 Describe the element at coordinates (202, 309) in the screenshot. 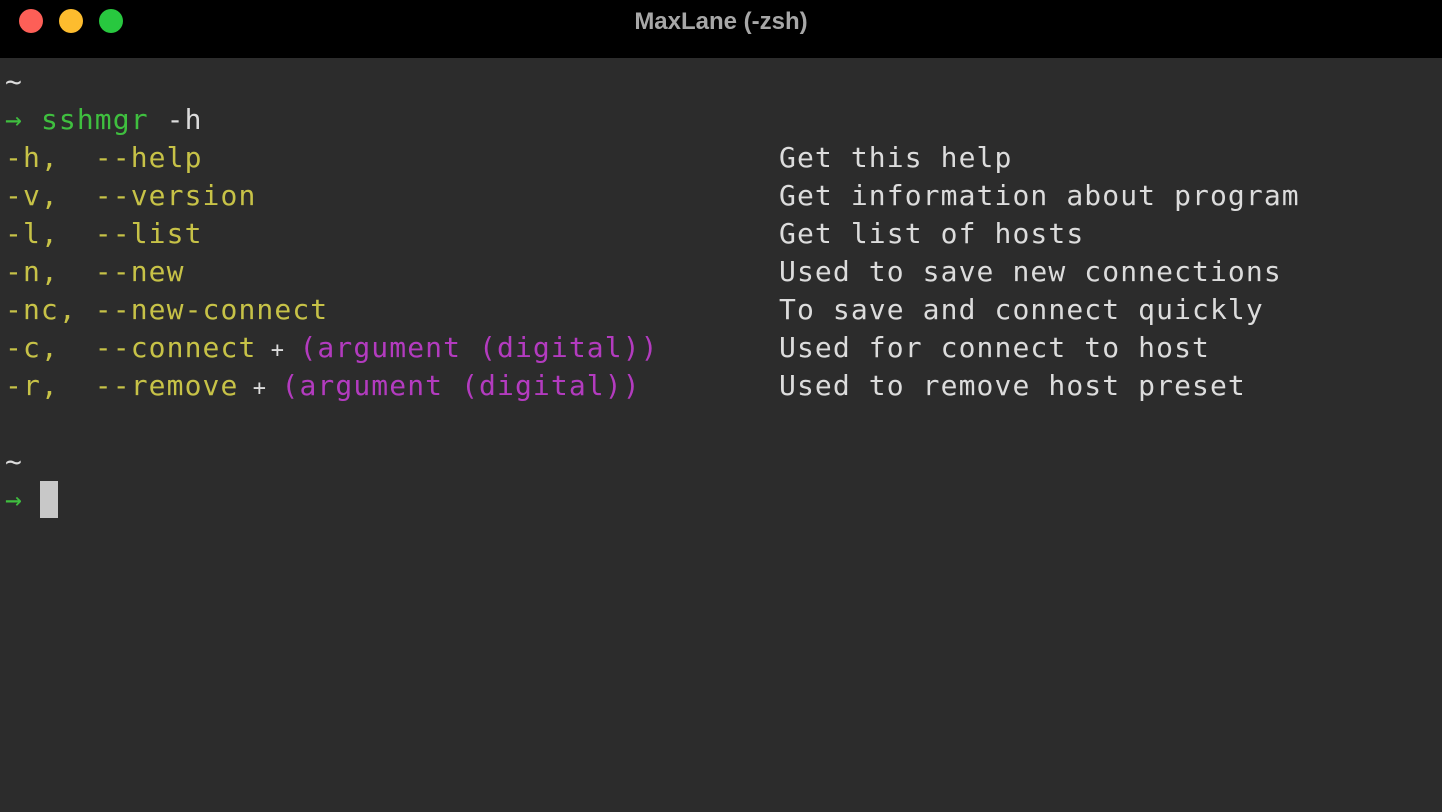

I see `option-long: --new-connect` at that location.